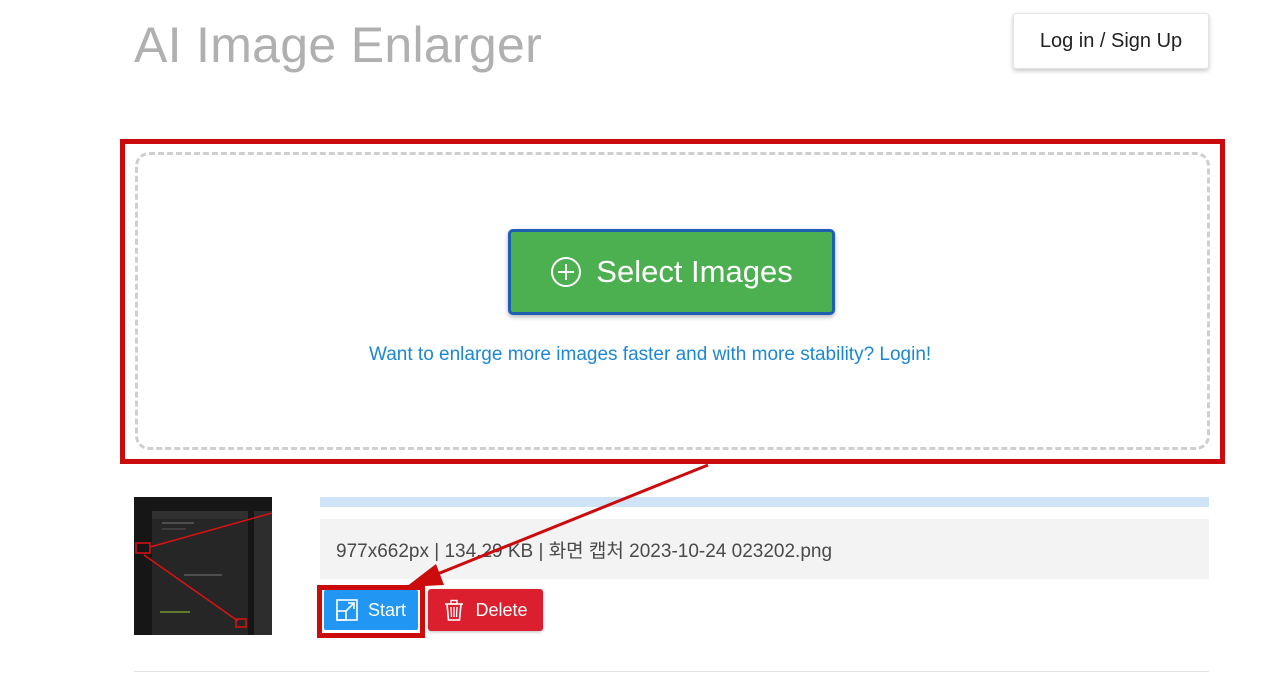 The width and height of the screenshot is (1280, 686). Describe the element at coordinates (501, 609) in the screenshot. I see `delete-label: Delete` at that location.